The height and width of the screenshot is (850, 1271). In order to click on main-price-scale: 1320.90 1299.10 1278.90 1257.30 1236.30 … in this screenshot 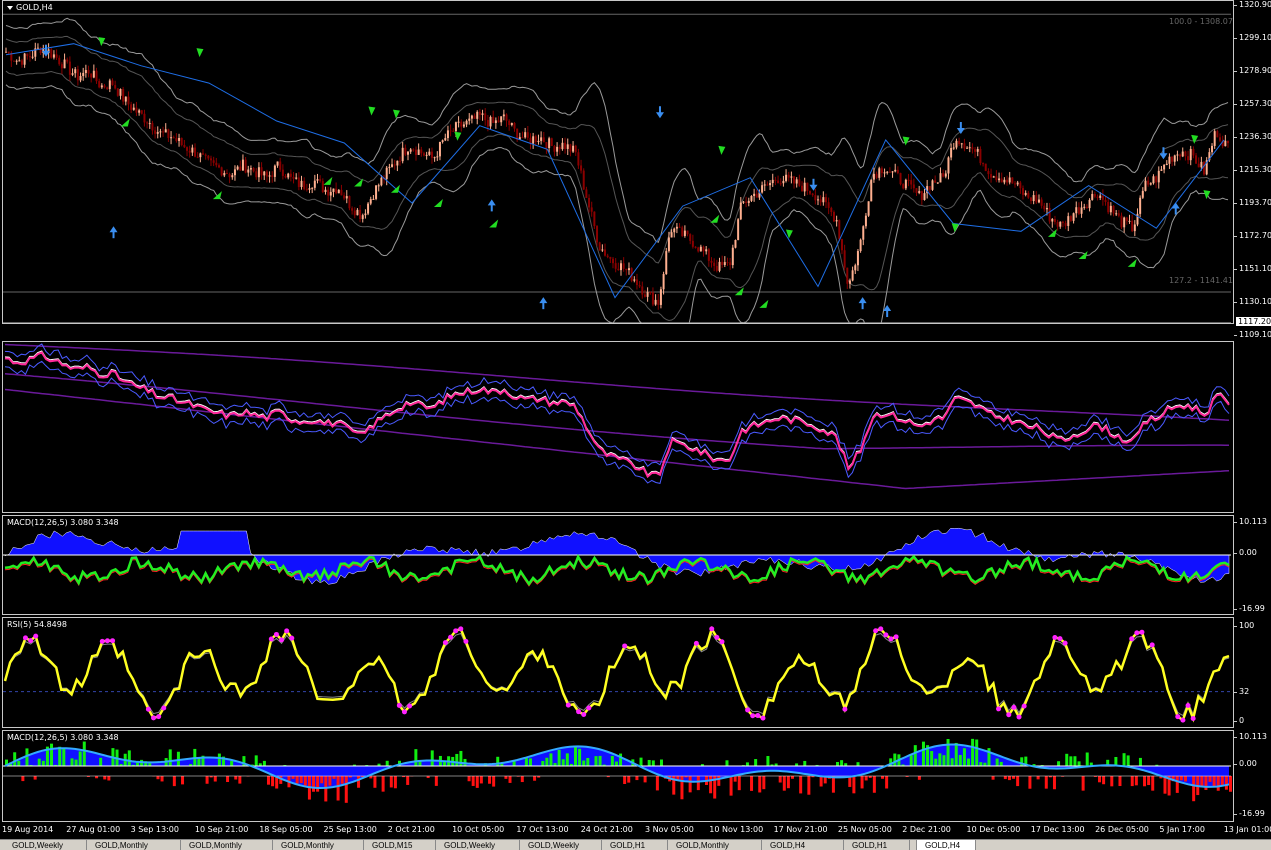, I will do `click(1252, 170)`.